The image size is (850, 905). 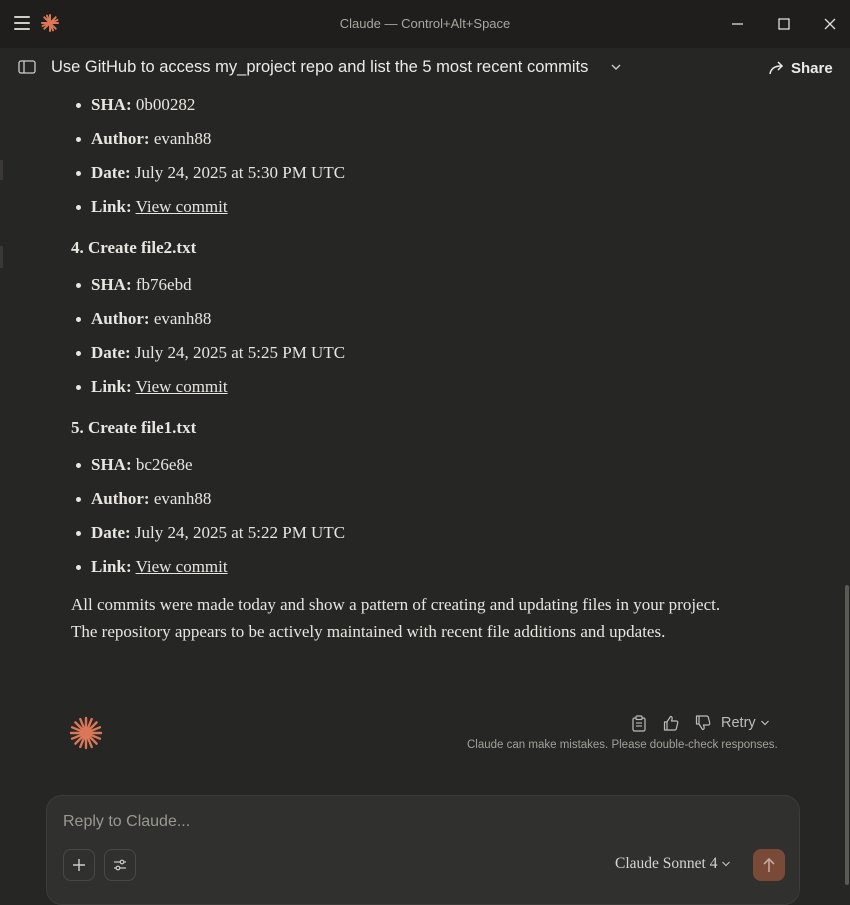 I want to click on share-button: Share, so click(x=800, y=68).